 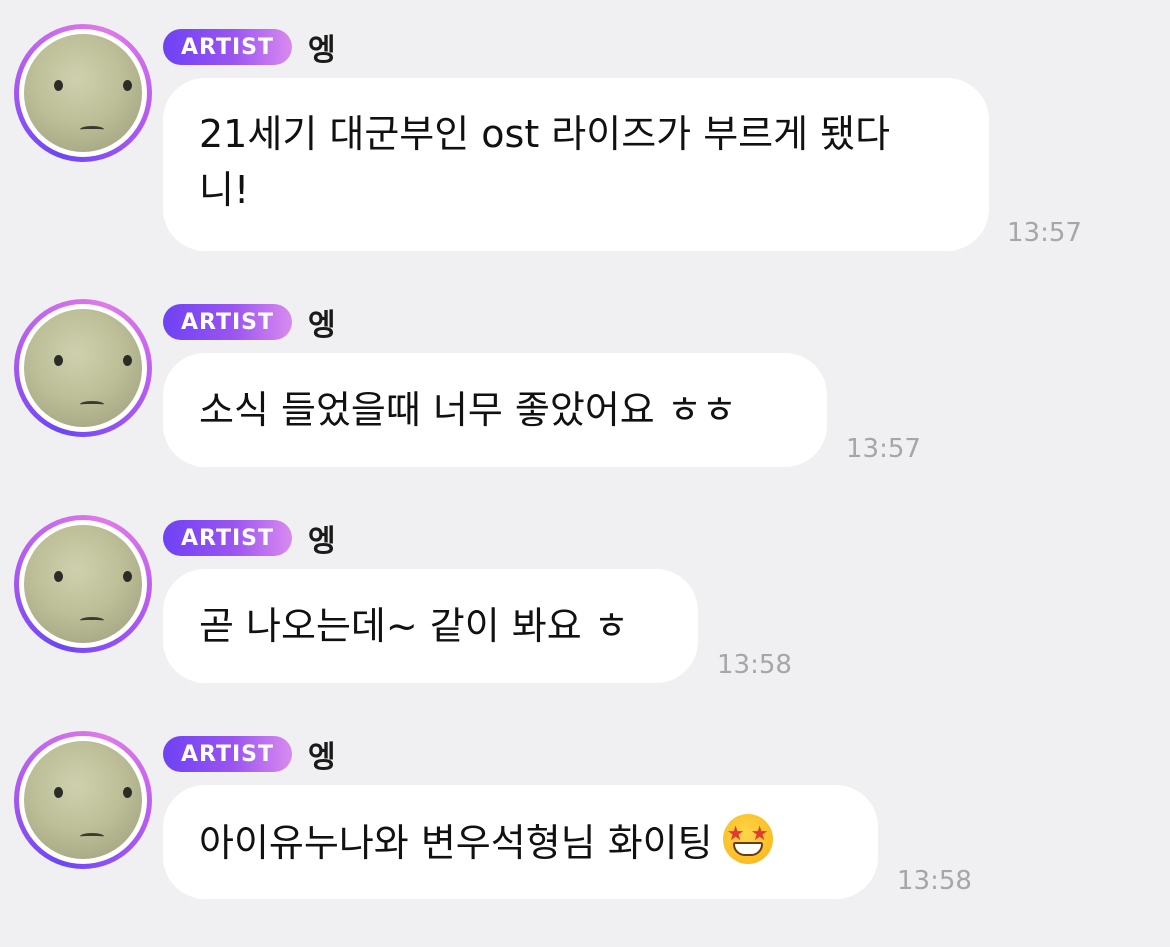 I want to click on message-text-line: 21세기 대군부인 ost 라이즈가 부르게 됐다, so click(x=545, y=134).